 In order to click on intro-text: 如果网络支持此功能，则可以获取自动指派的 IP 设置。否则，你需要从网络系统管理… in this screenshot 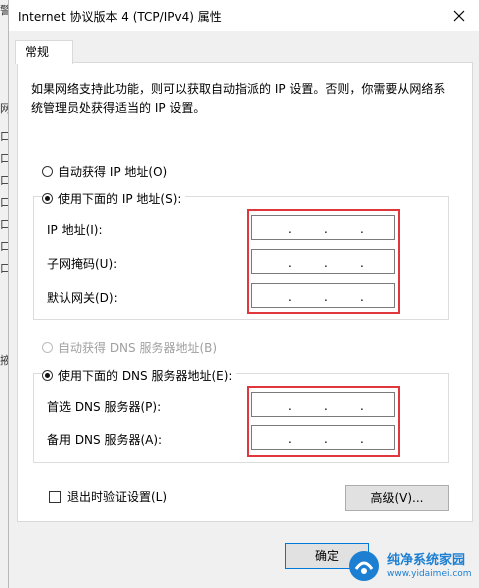, I will do `click(238, 98)`.